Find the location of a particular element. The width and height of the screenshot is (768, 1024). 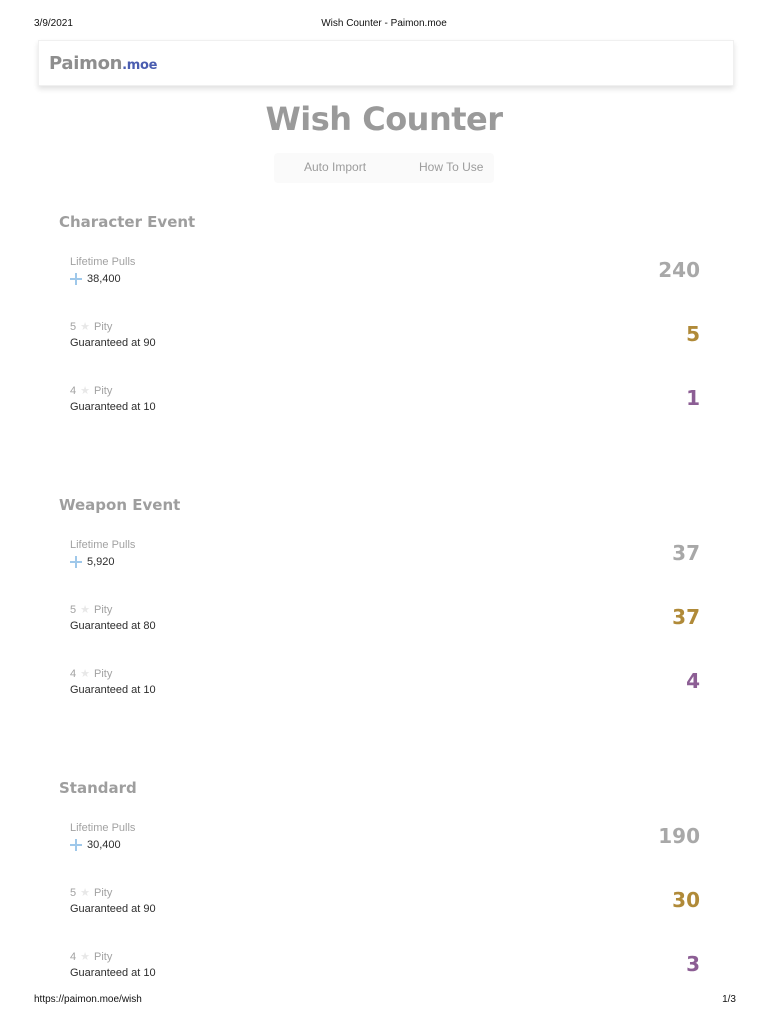

lifetime-pulls-row: Lifetime Pulls 30,400 190 is located at coordinates (384, 842).